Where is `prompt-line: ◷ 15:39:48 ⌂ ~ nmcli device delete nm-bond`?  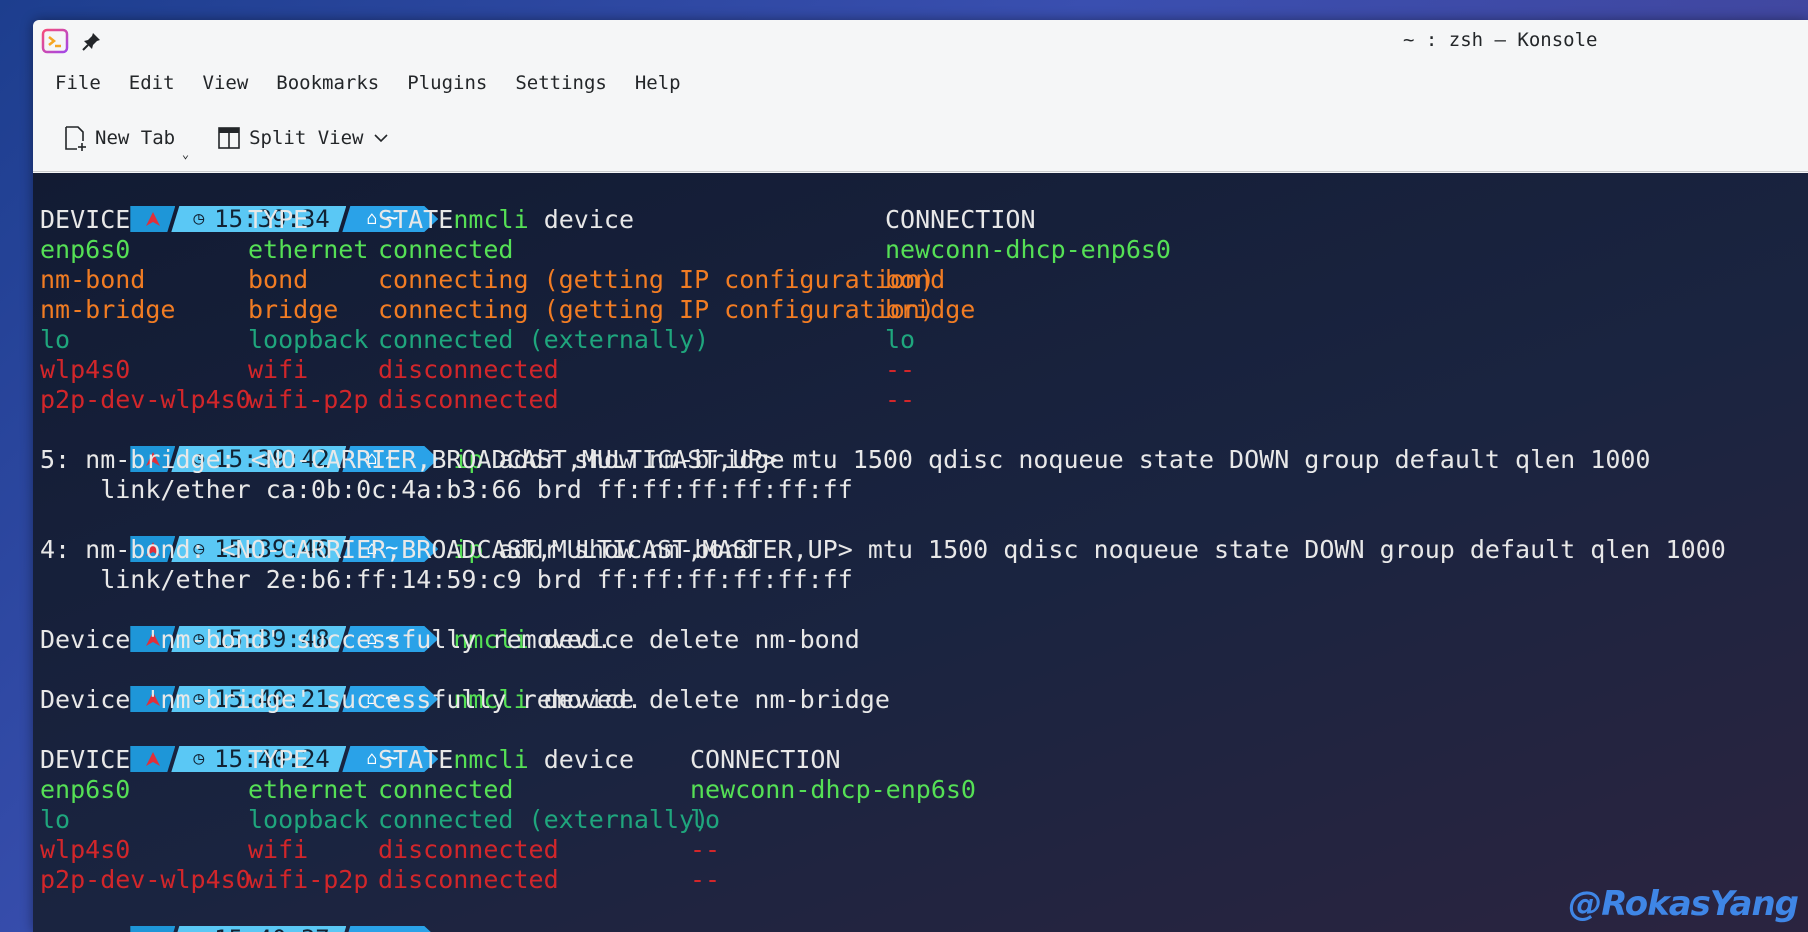 prompt-line: ◷ 15:39:48 ⌂ ~ nmcli device delete nm-bond is located at coordinates (924, 624).